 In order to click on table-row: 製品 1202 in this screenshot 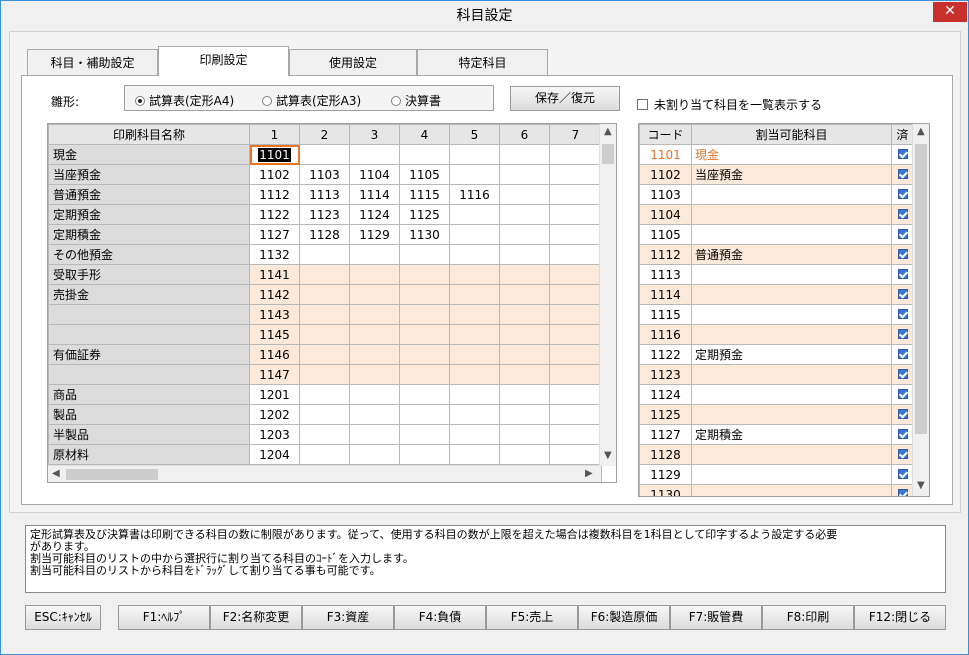, I will do `click(325, 414)`.